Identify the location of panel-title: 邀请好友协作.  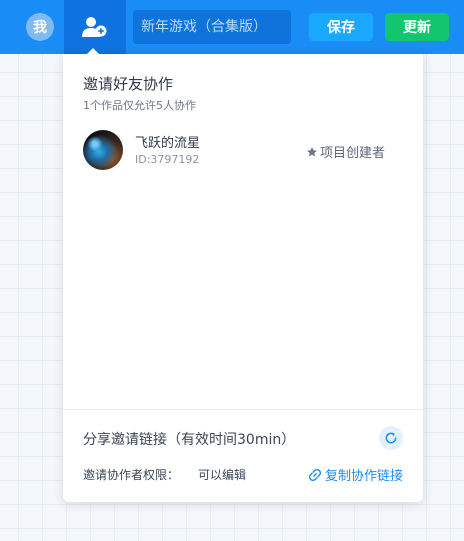
(128, 84).